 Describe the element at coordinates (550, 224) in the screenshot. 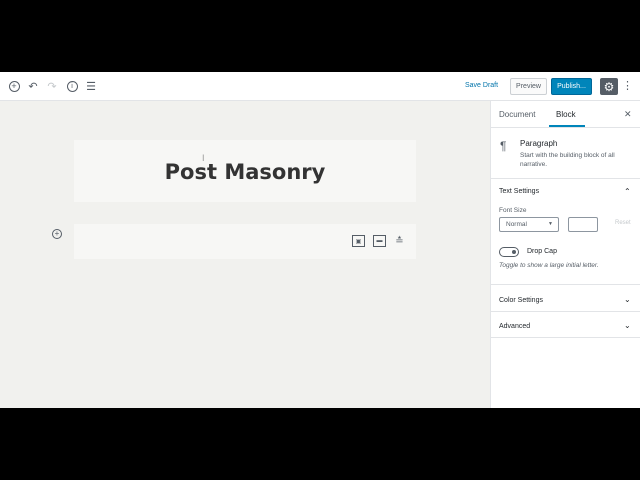

I see `caret-down-icon: ▼` at that location.